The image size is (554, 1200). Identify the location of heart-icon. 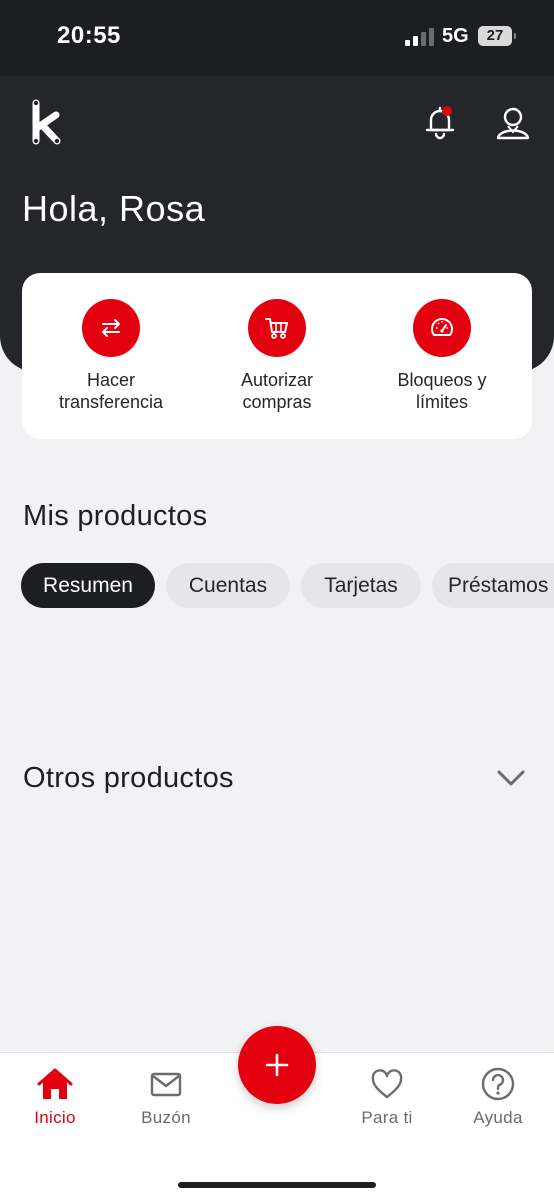
(387, 1084).